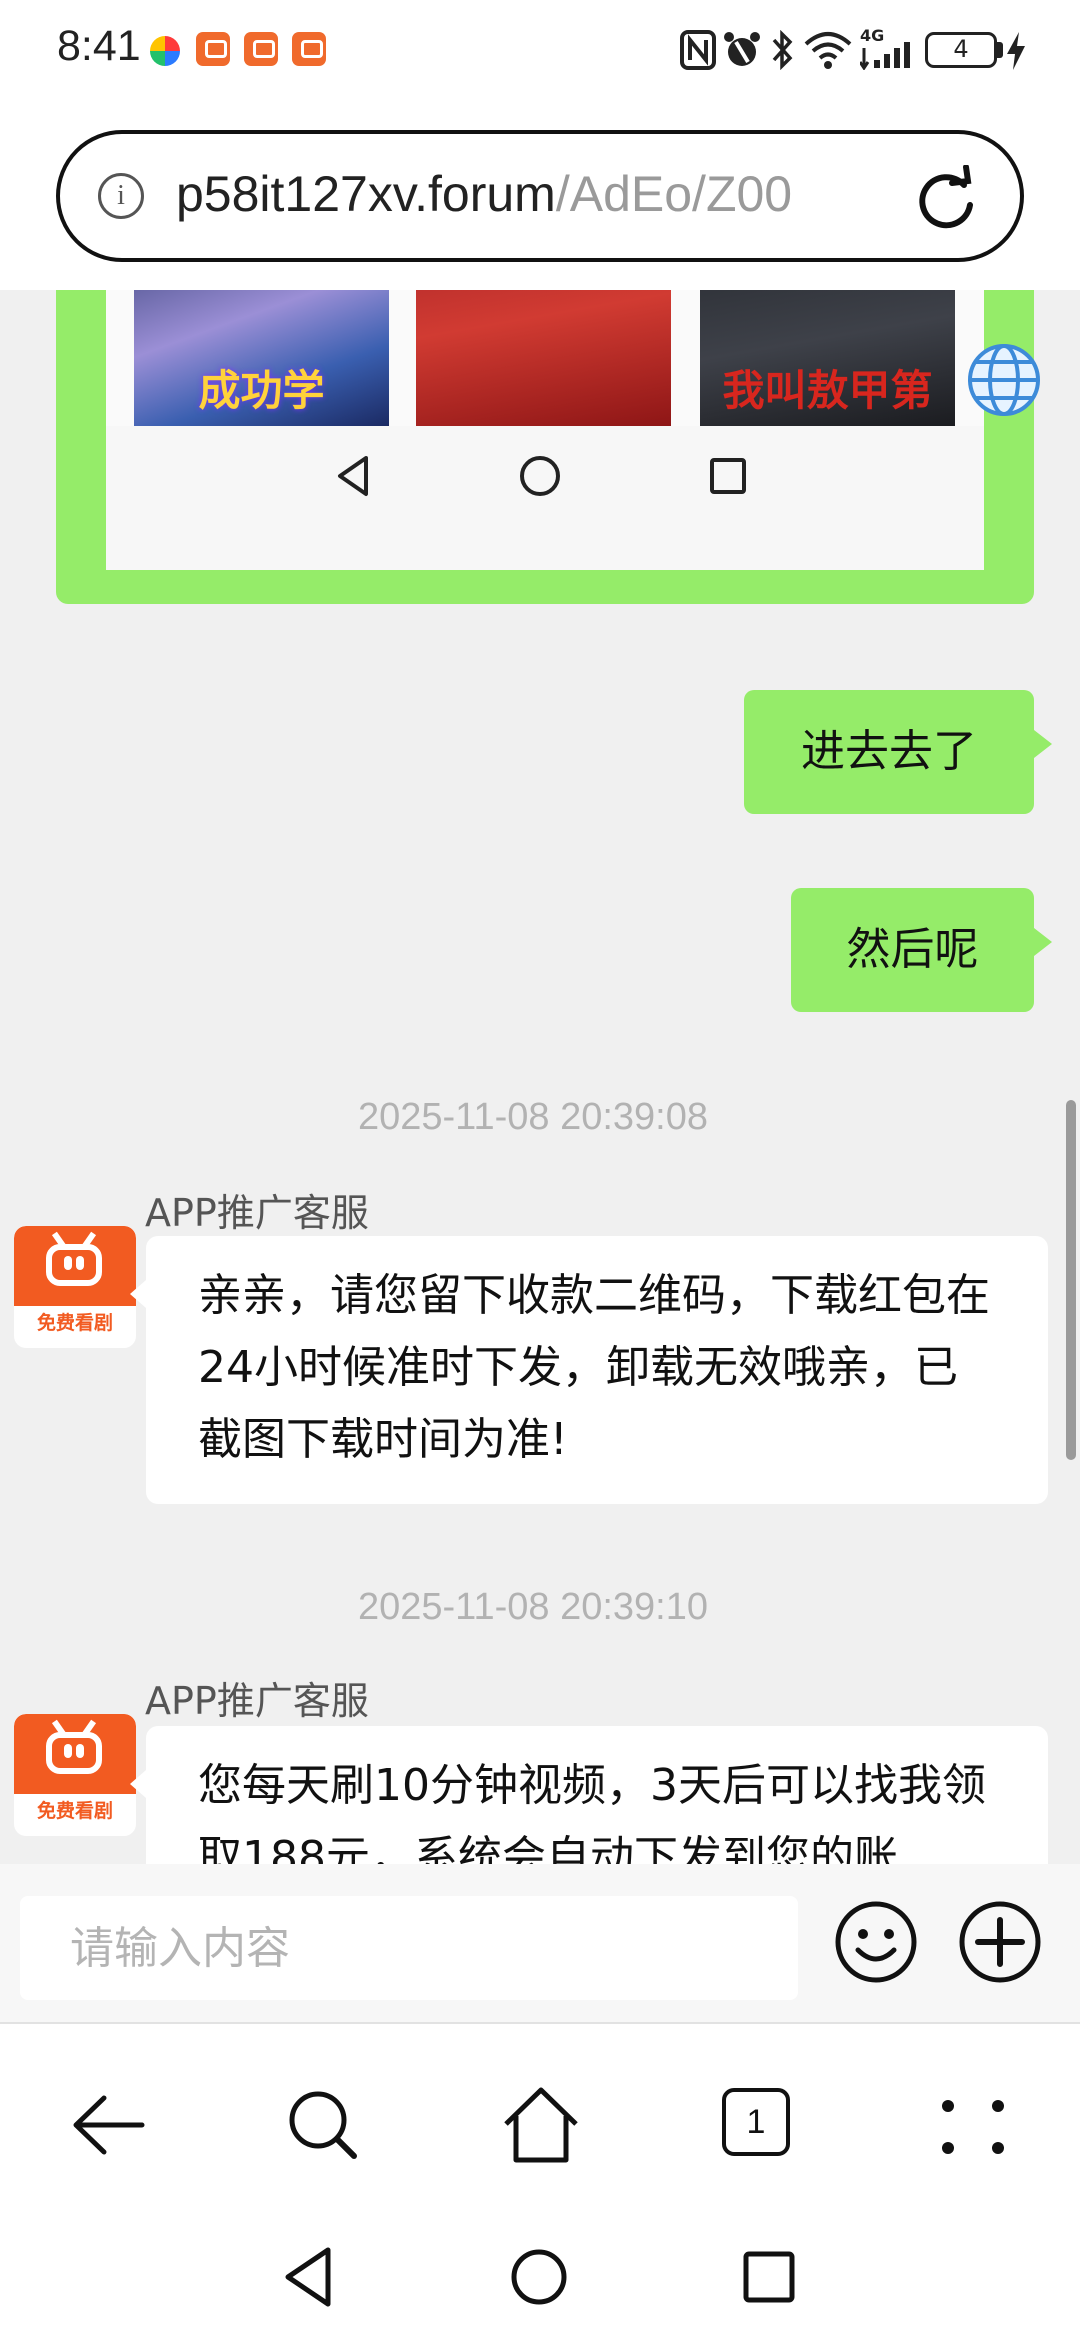 The image size is (1080, 2340). What do you see at coordinates (589, 1795) in the screenshot?
I see `received-message-bubble: 您每天刷10分钟视频，3天后可以找我领取188元，系统会自动下发到您的账` at bounding box center [589, 1795].